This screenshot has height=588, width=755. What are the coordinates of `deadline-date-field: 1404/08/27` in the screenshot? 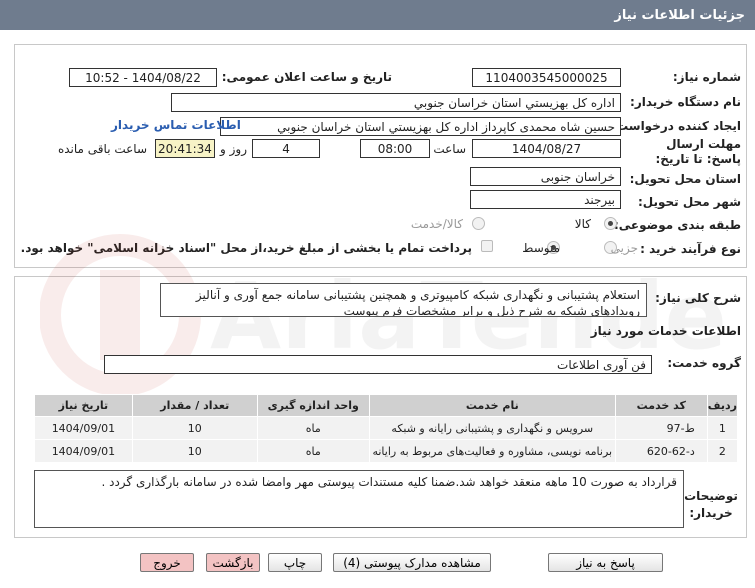 It's located at (546, 148).